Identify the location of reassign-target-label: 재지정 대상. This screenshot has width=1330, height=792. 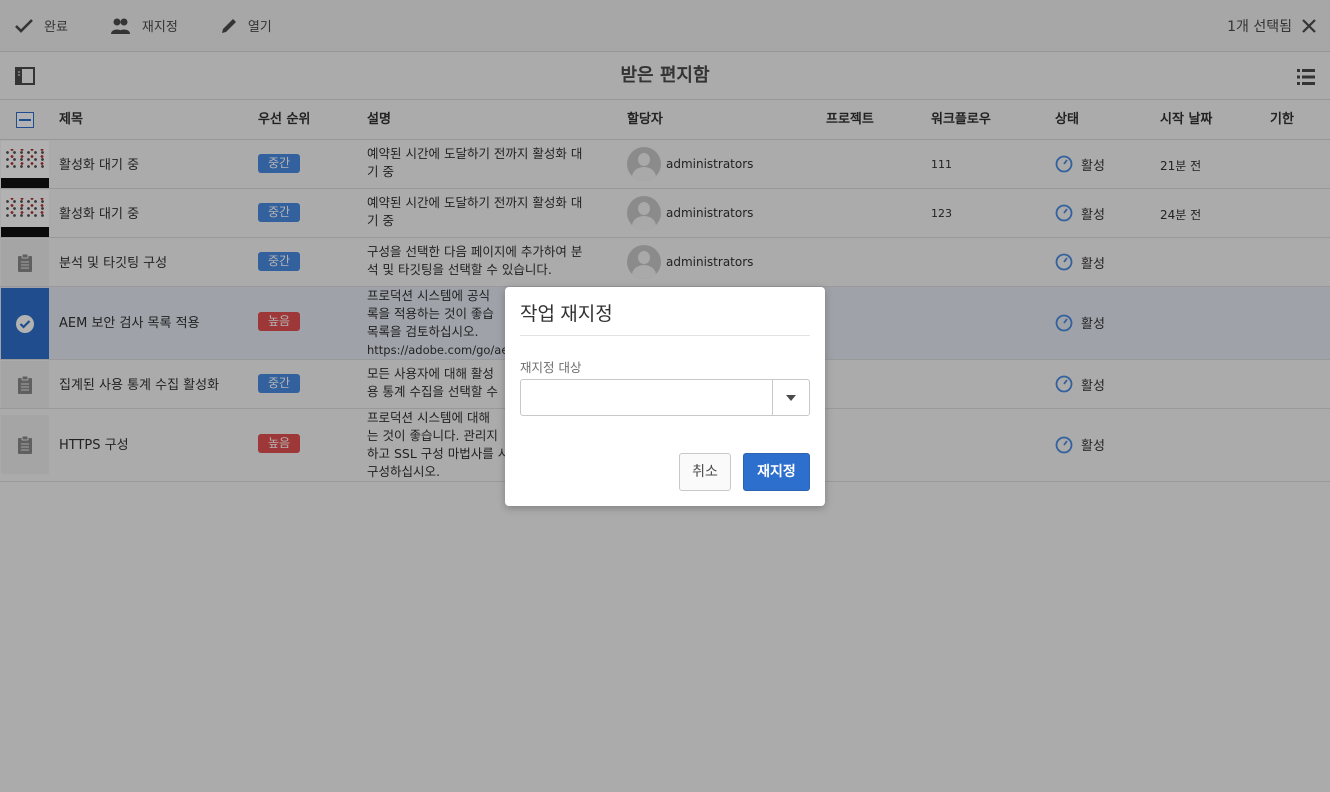
(551, 367).